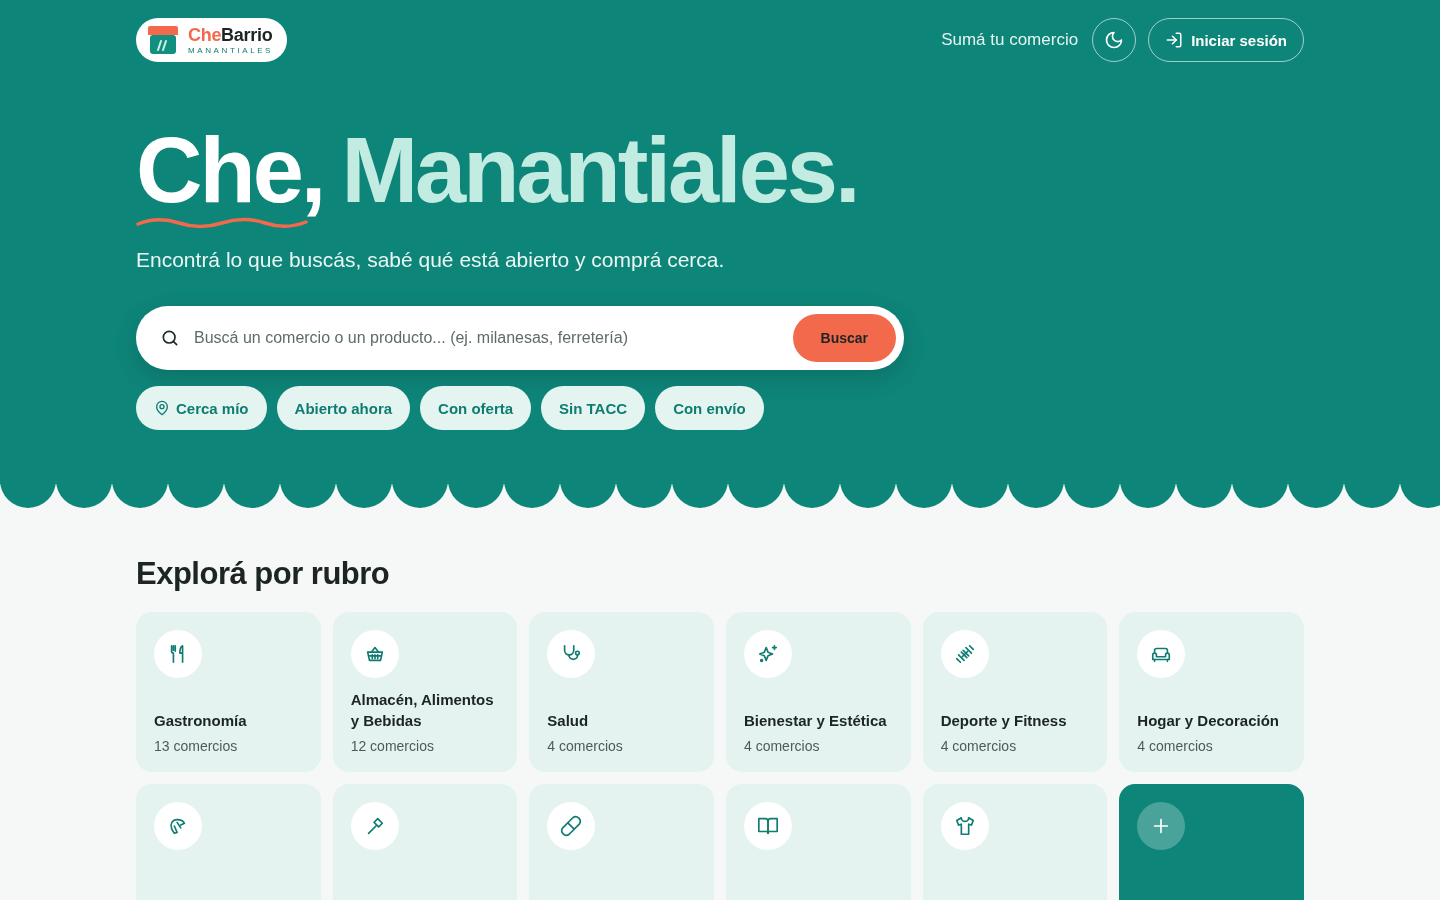 Image resolution: width=1440 pixels, height=900 pixels. I want to click on category-name: Gastronomía, so click(201, 721).